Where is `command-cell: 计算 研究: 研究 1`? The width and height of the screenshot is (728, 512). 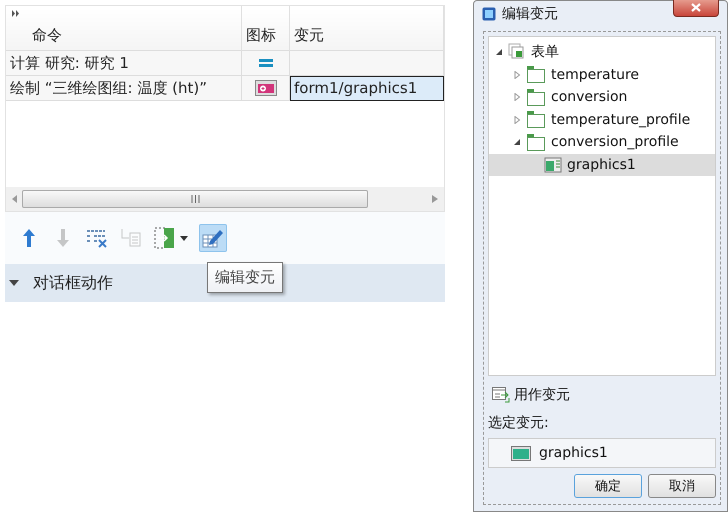
command-cell: 计算 研究: 研究 1 is located at coordinates (124, 63).